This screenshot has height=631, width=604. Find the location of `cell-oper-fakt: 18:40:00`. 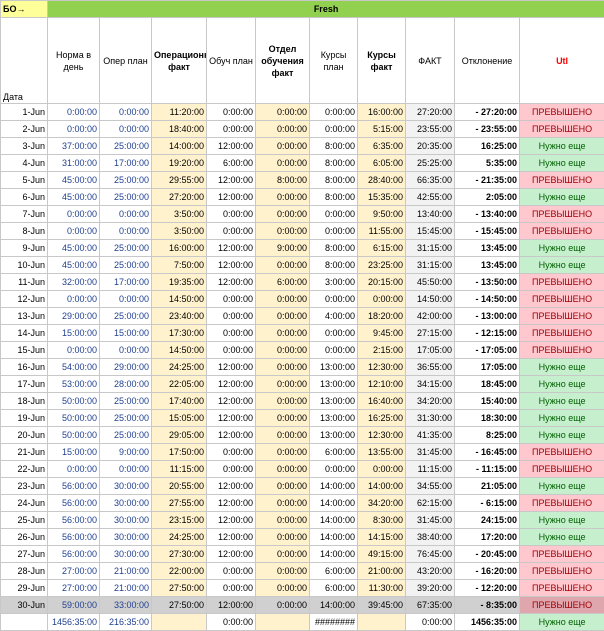

cell-oper-fakt: 18:40:00 is located at coordinates (179, 129).